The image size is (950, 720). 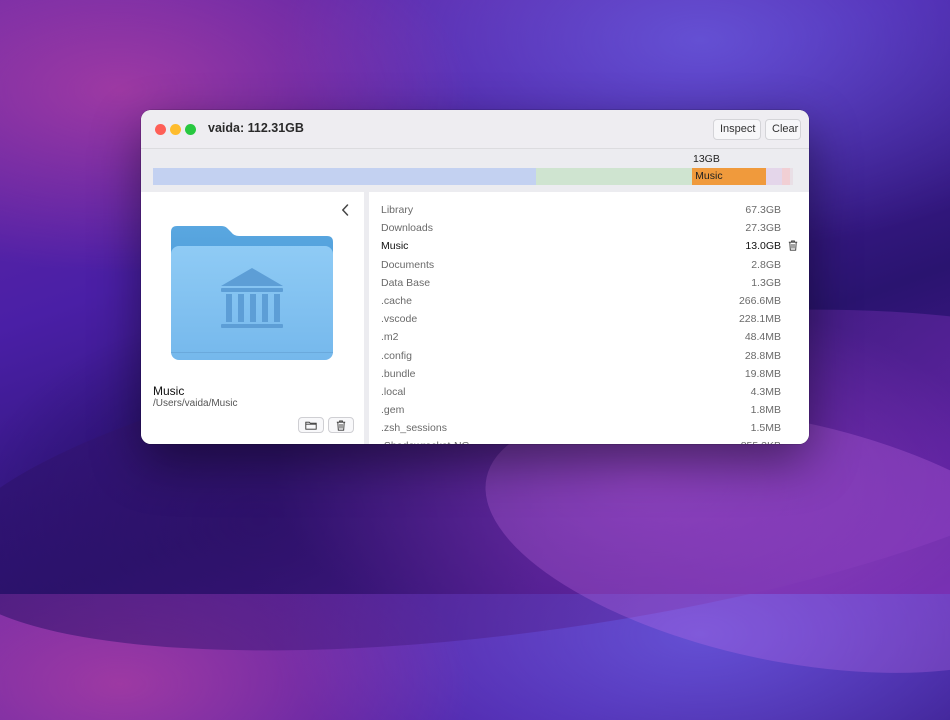 I want to click on selection-detail-panel: Music /Users/vaida/Music, so click(x=252, y=318).